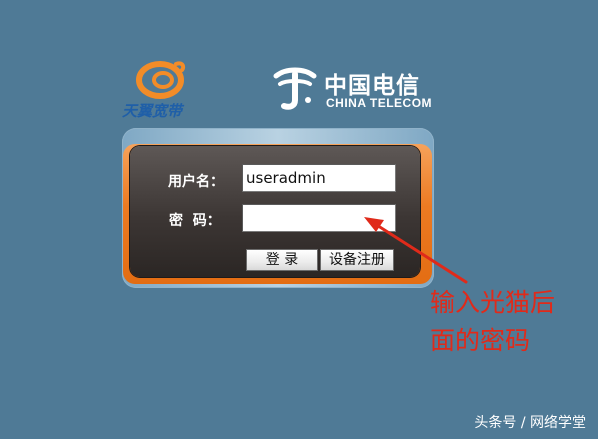 The width and height of the screenshot is (598, 439). What do you see at coordinates (480, 340) in the screenshot?
I see `annotation-line-2: 面的密码` at bounding box center [480, 340].